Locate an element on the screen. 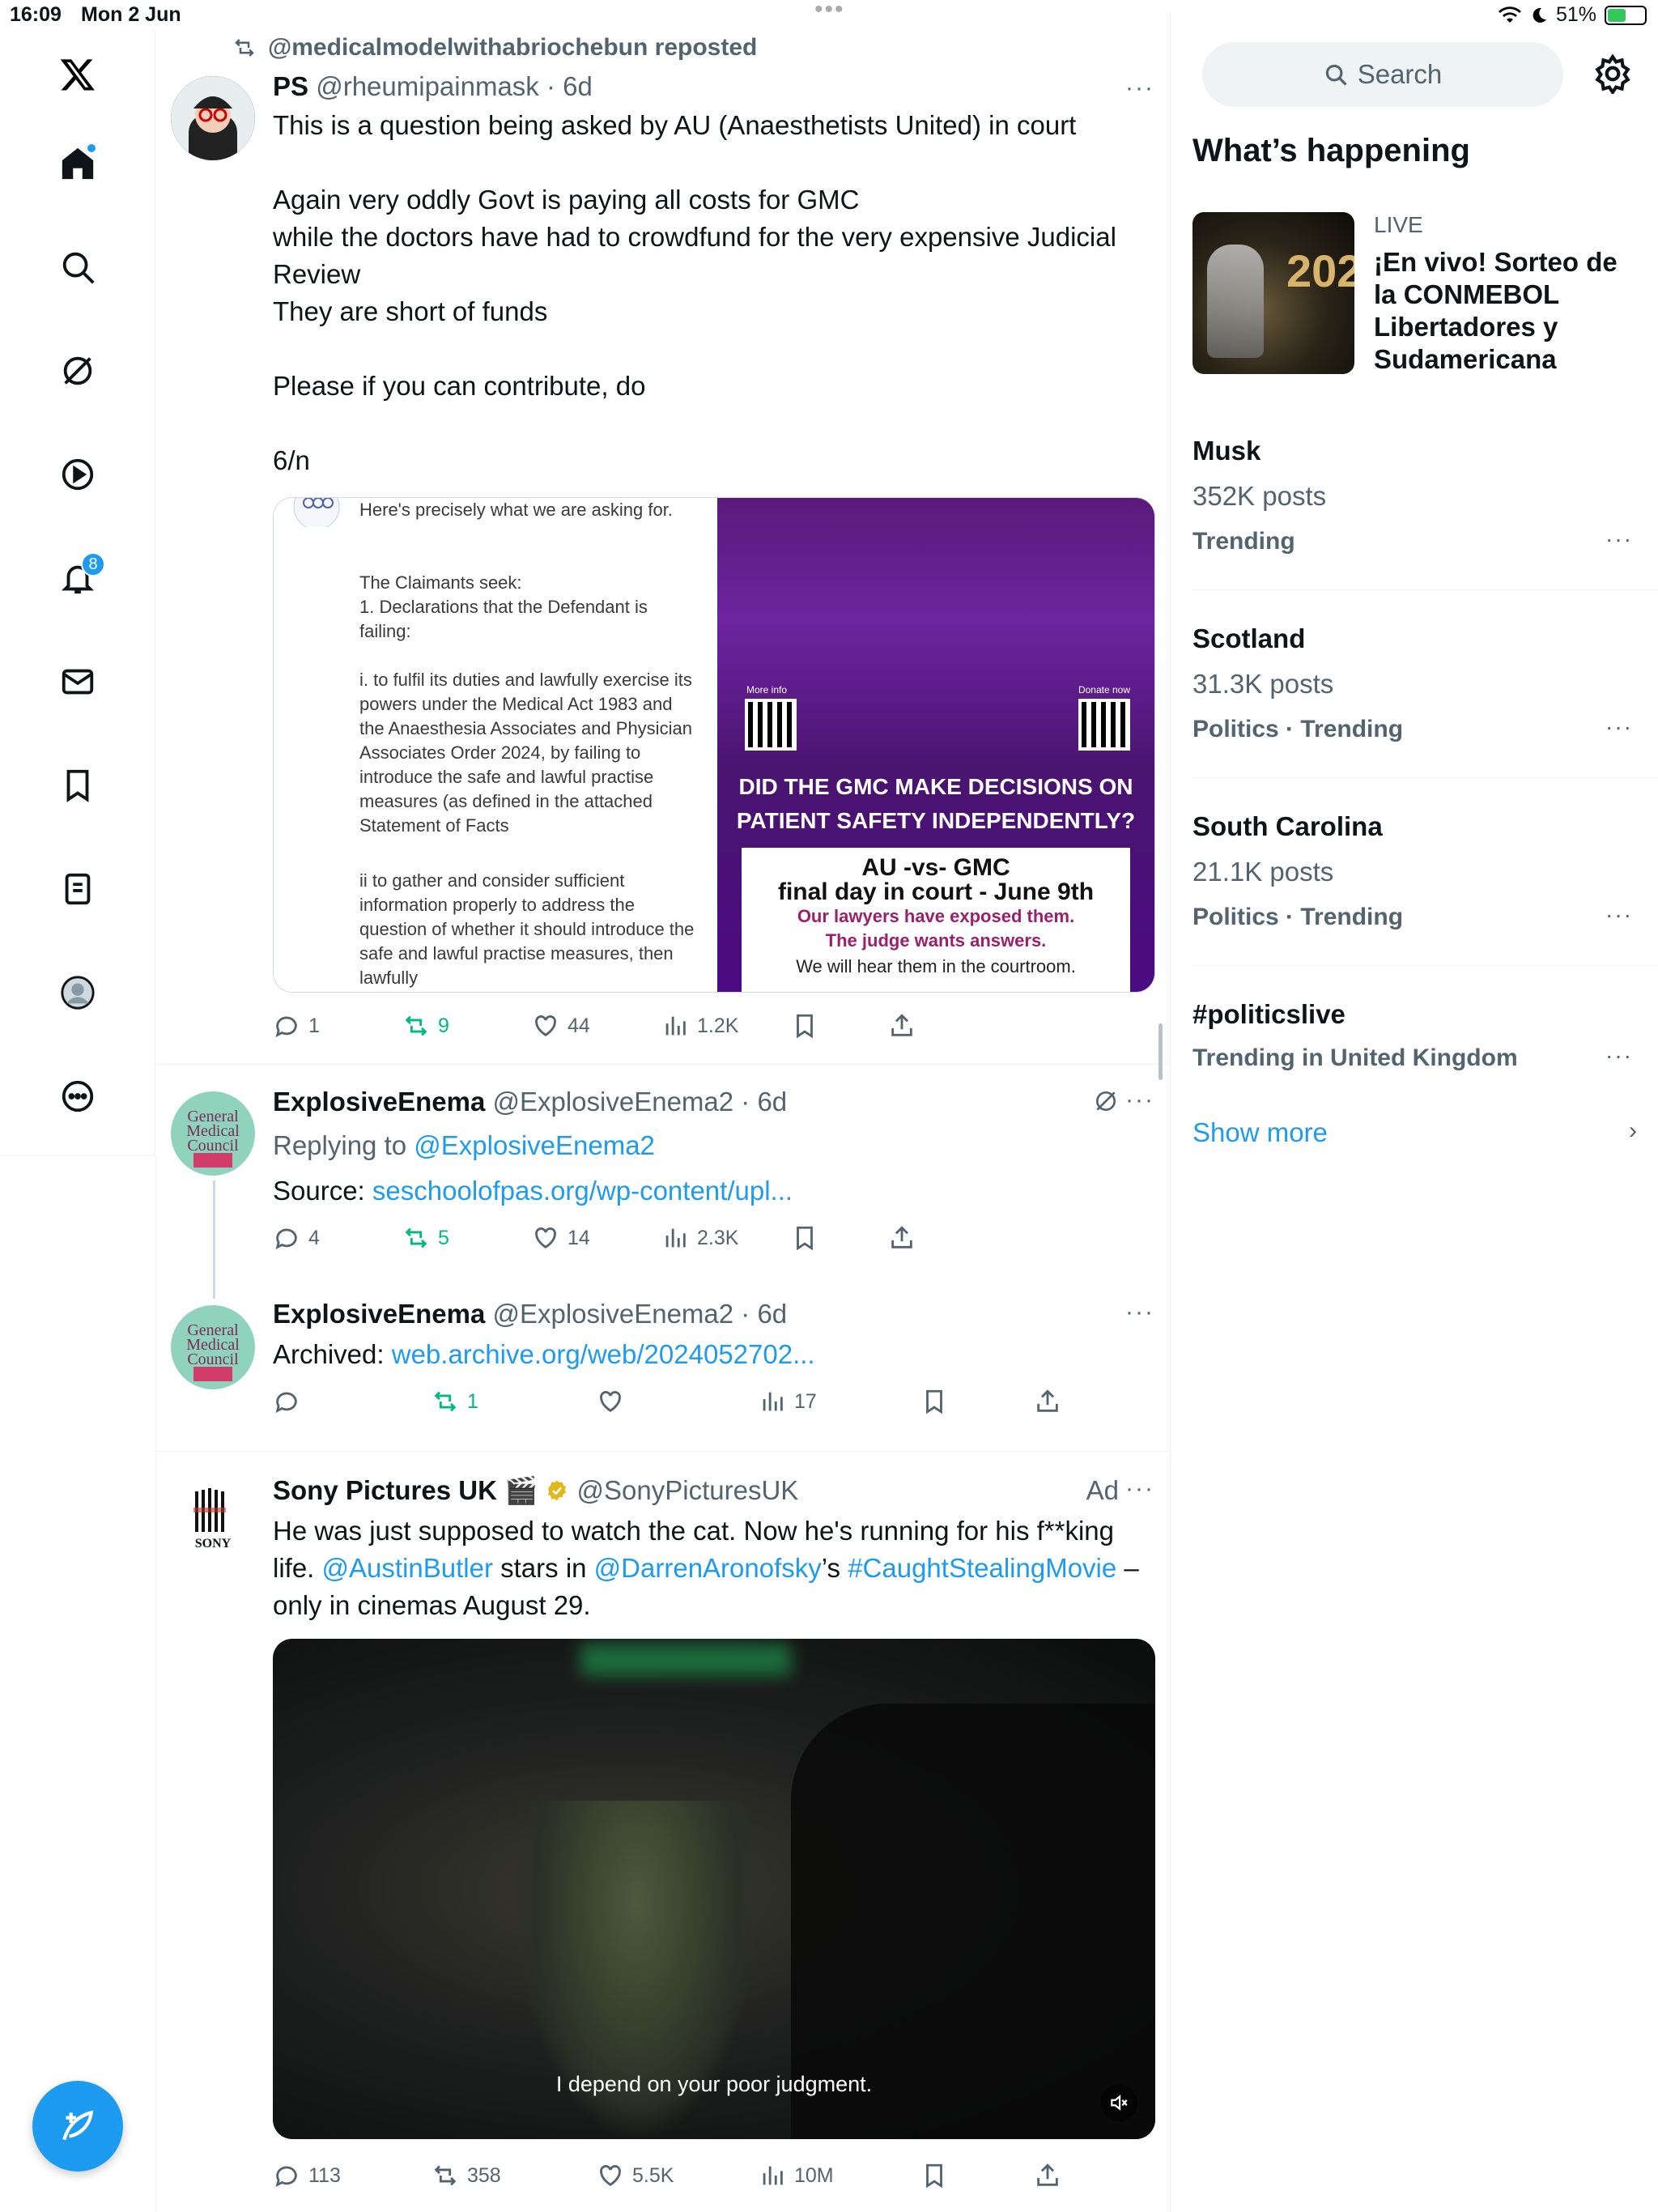 The width and height of the screenshot is (1658, 2212). repost-button: 358 is located at coordinates (466, 2176).